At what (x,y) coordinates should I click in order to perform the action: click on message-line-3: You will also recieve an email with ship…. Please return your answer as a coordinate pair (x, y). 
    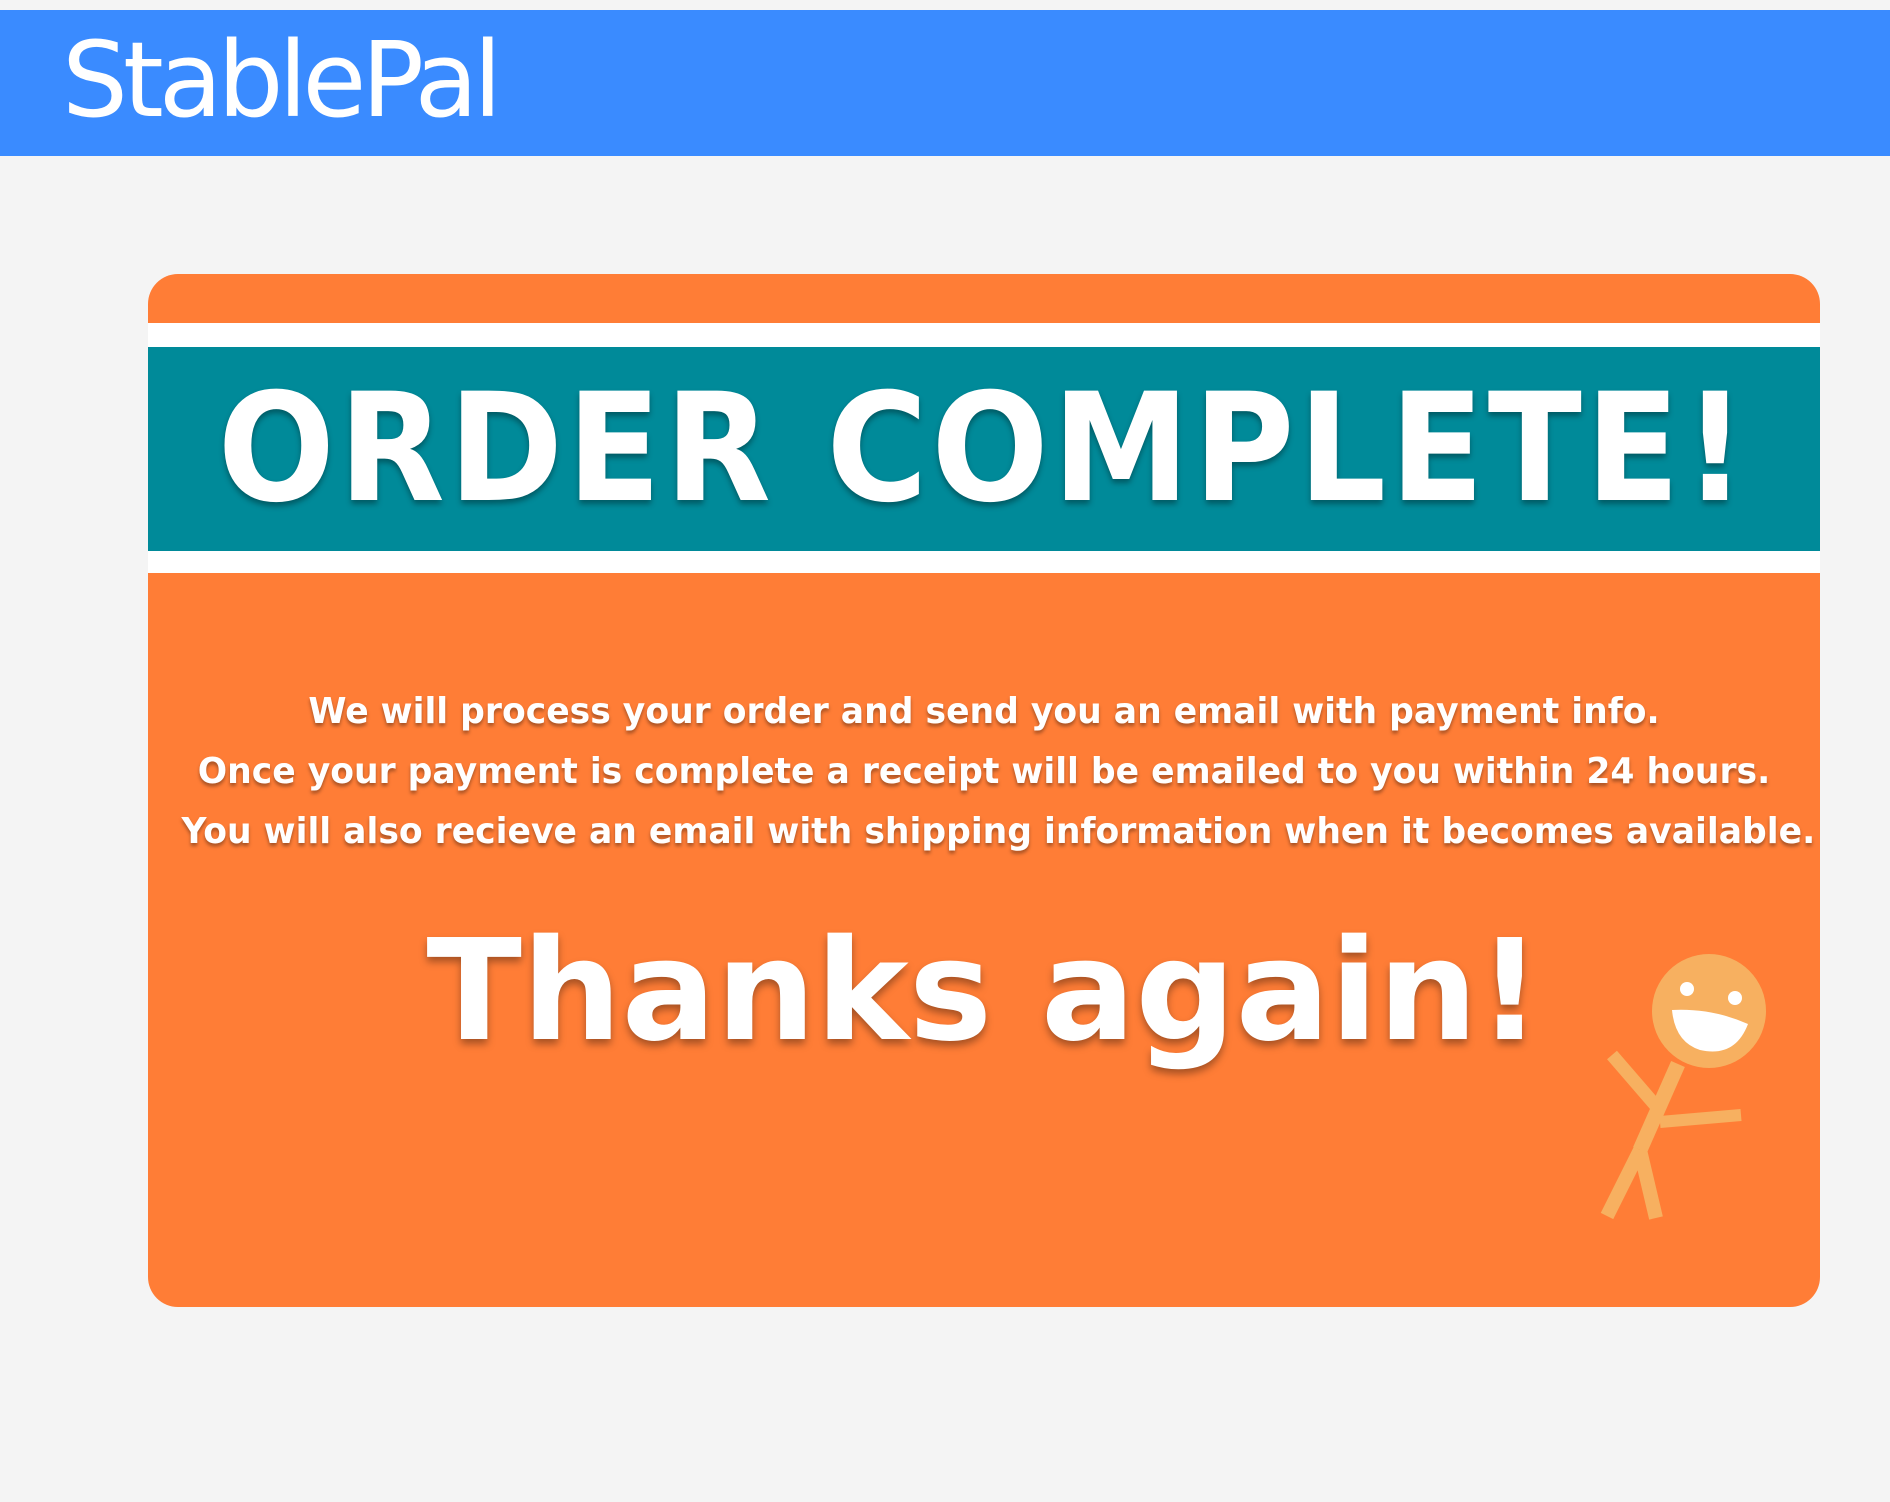
    Looking at the image, I should click on (998, 831).